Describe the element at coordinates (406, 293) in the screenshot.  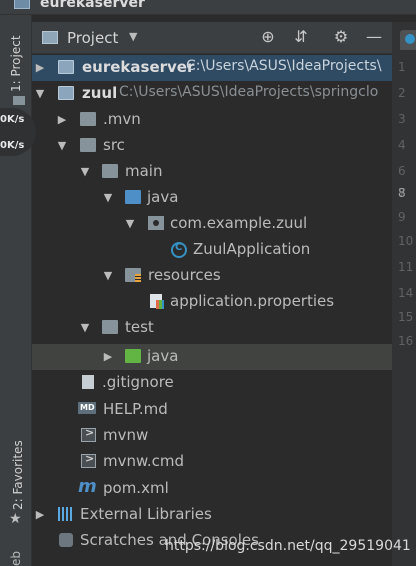
I see `line-number: 14` at that location.